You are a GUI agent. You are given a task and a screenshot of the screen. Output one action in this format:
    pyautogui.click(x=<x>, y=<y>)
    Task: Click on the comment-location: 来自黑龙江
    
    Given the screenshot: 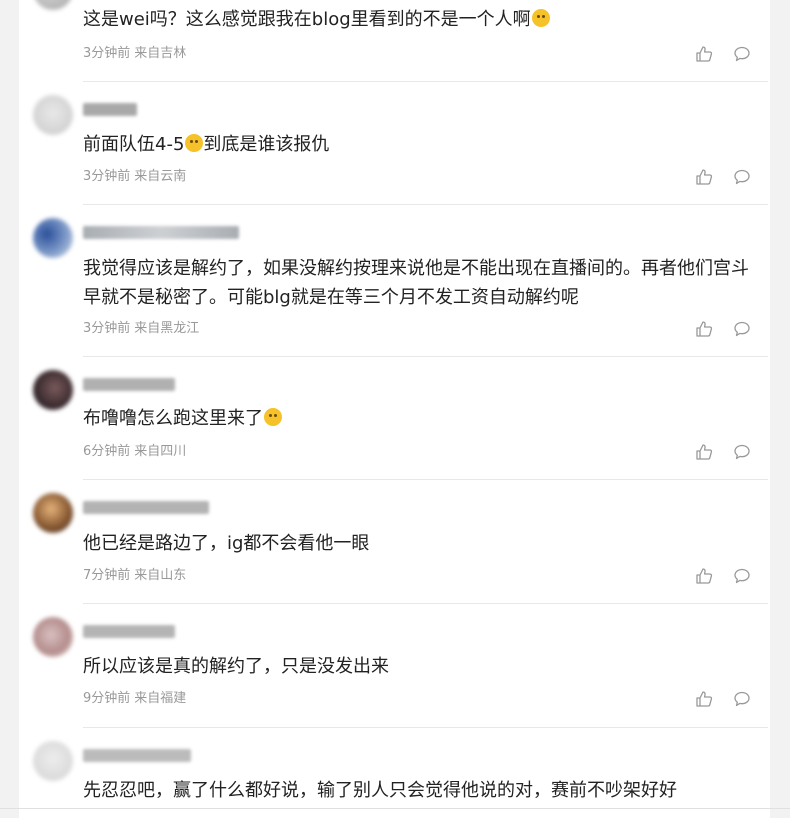 What is the action you would take?
    pyautogui.click(x=167, y=328)
    